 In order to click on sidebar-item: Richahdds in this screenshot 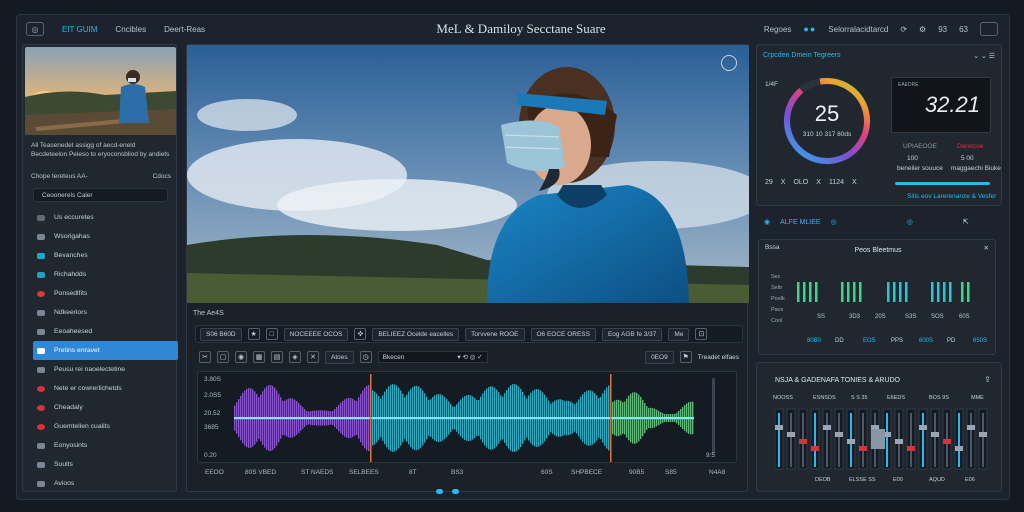, I will do `click(105, 274)`.